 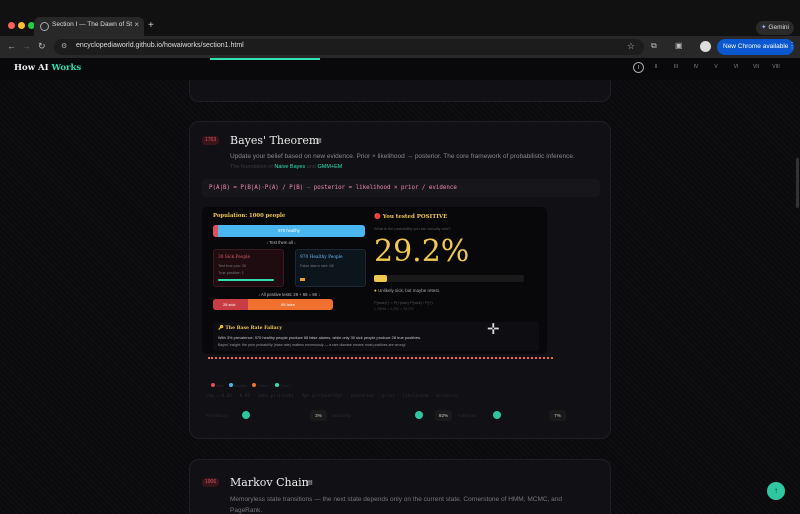 What do you see at coordinates (317, 266) in the screenshot?
I see `healthy-line-1: False alarm rate: 68` at bounding box center [317, 266].